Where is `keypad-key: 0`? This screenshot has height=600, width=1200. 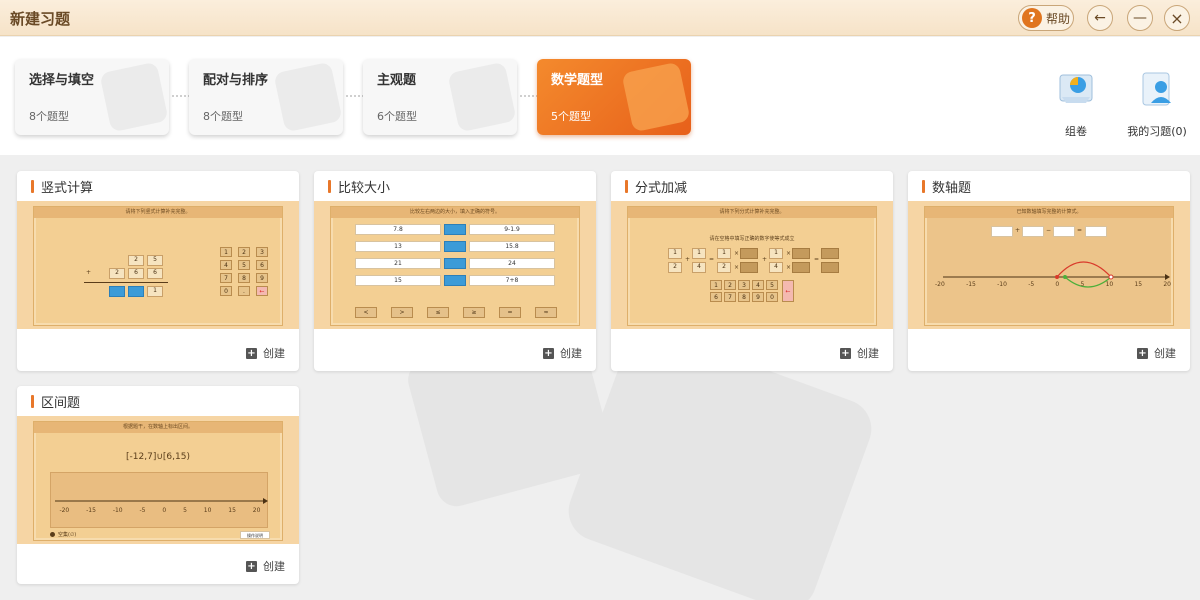
keypad-key: 0 is located at coordinates (226, 291).